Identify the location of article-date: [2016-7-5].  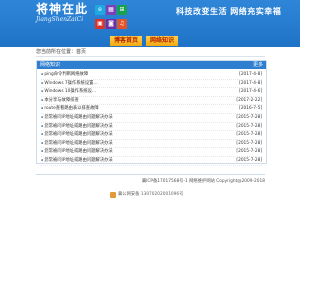
(250, 109).